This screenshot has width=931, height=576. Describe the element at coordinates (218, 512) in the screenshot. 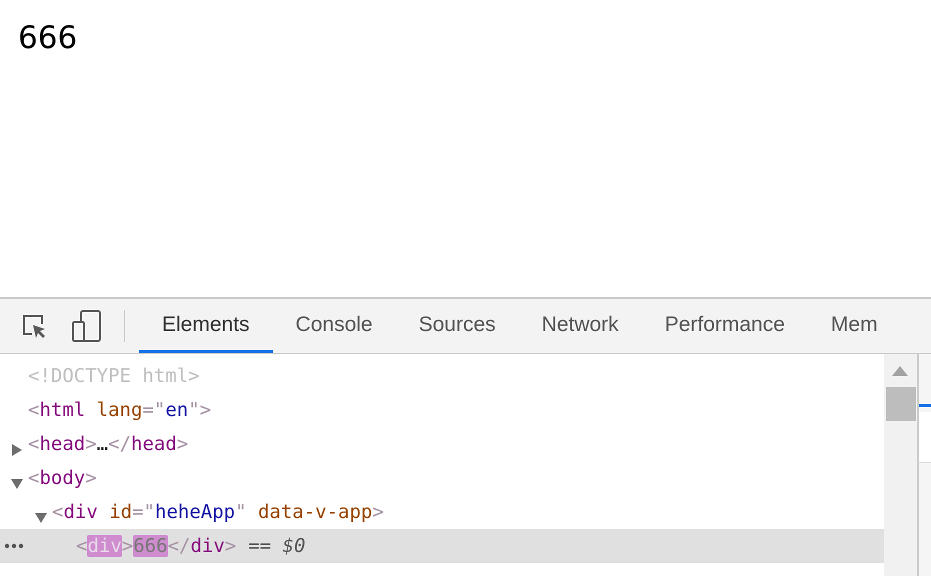

I see `dom-node-code: <div id="heheApp" data-v-app>` at that location.